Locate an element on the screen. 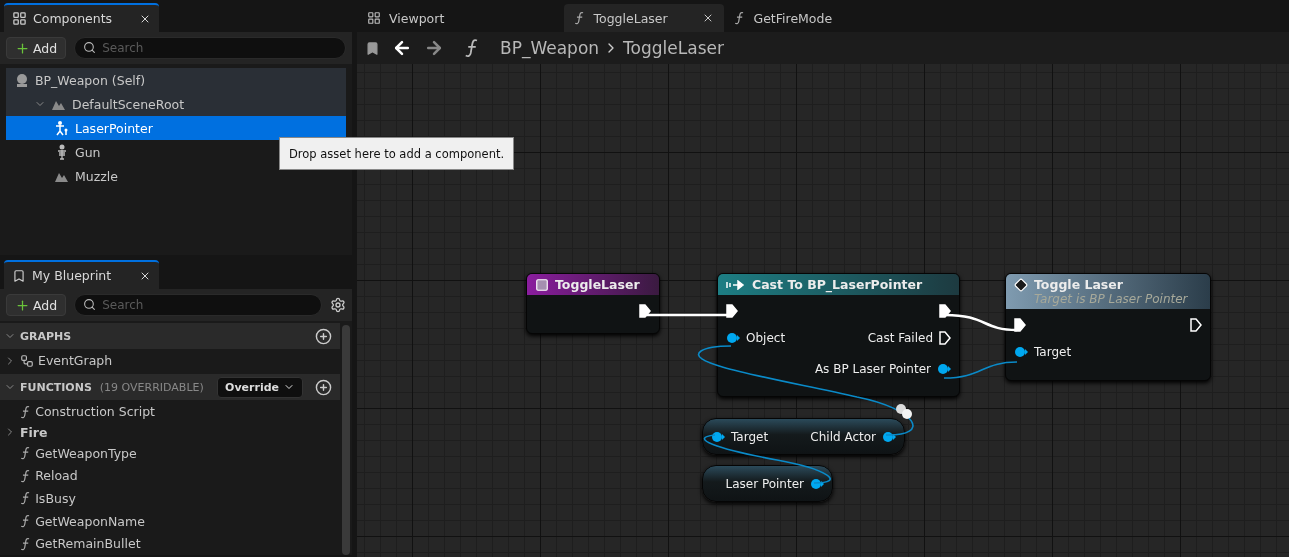 The width and height of the screenshot is (1289, 557). list-item: Construction Script is located at coordinates (170, 412).